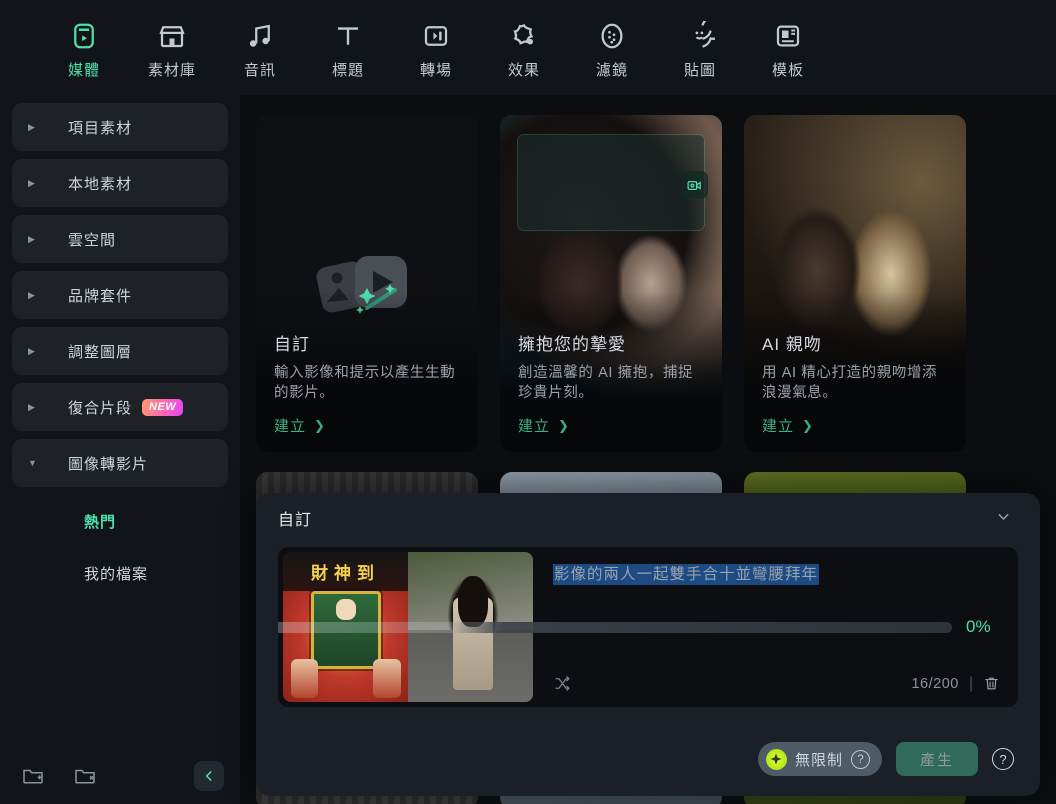 This screenshot has width=1056, height=804. I want to click on nav-tab-transition: 轉場, so click(436, 50).